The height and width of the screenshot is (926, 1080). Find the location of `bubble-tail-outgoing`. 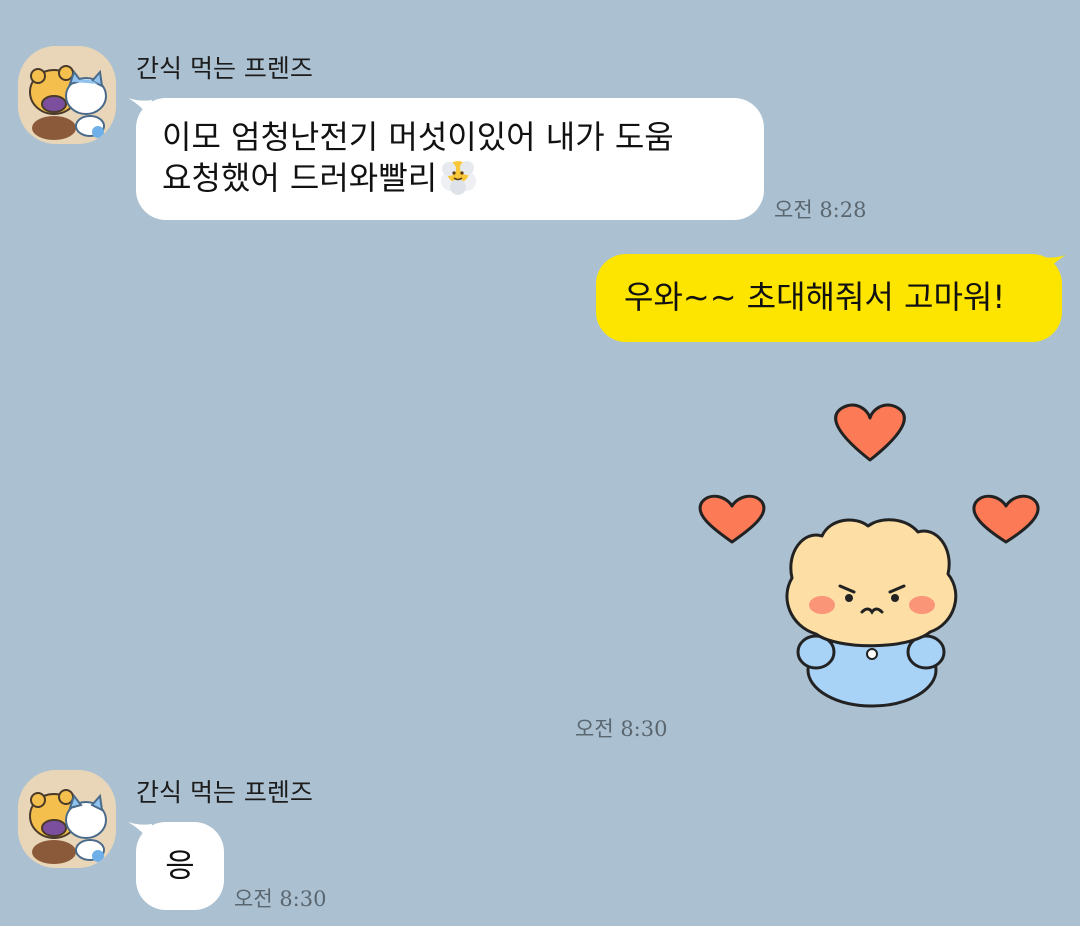

bubble-tail-outgoing is located at coordinates (1054, 266).